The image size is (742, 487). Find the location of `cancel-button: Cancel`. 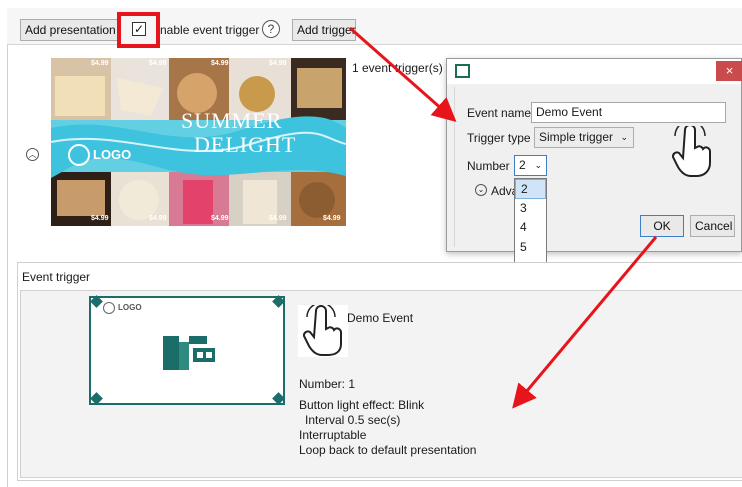

cancel-button: Cancel is located at coordinates (712, 226).